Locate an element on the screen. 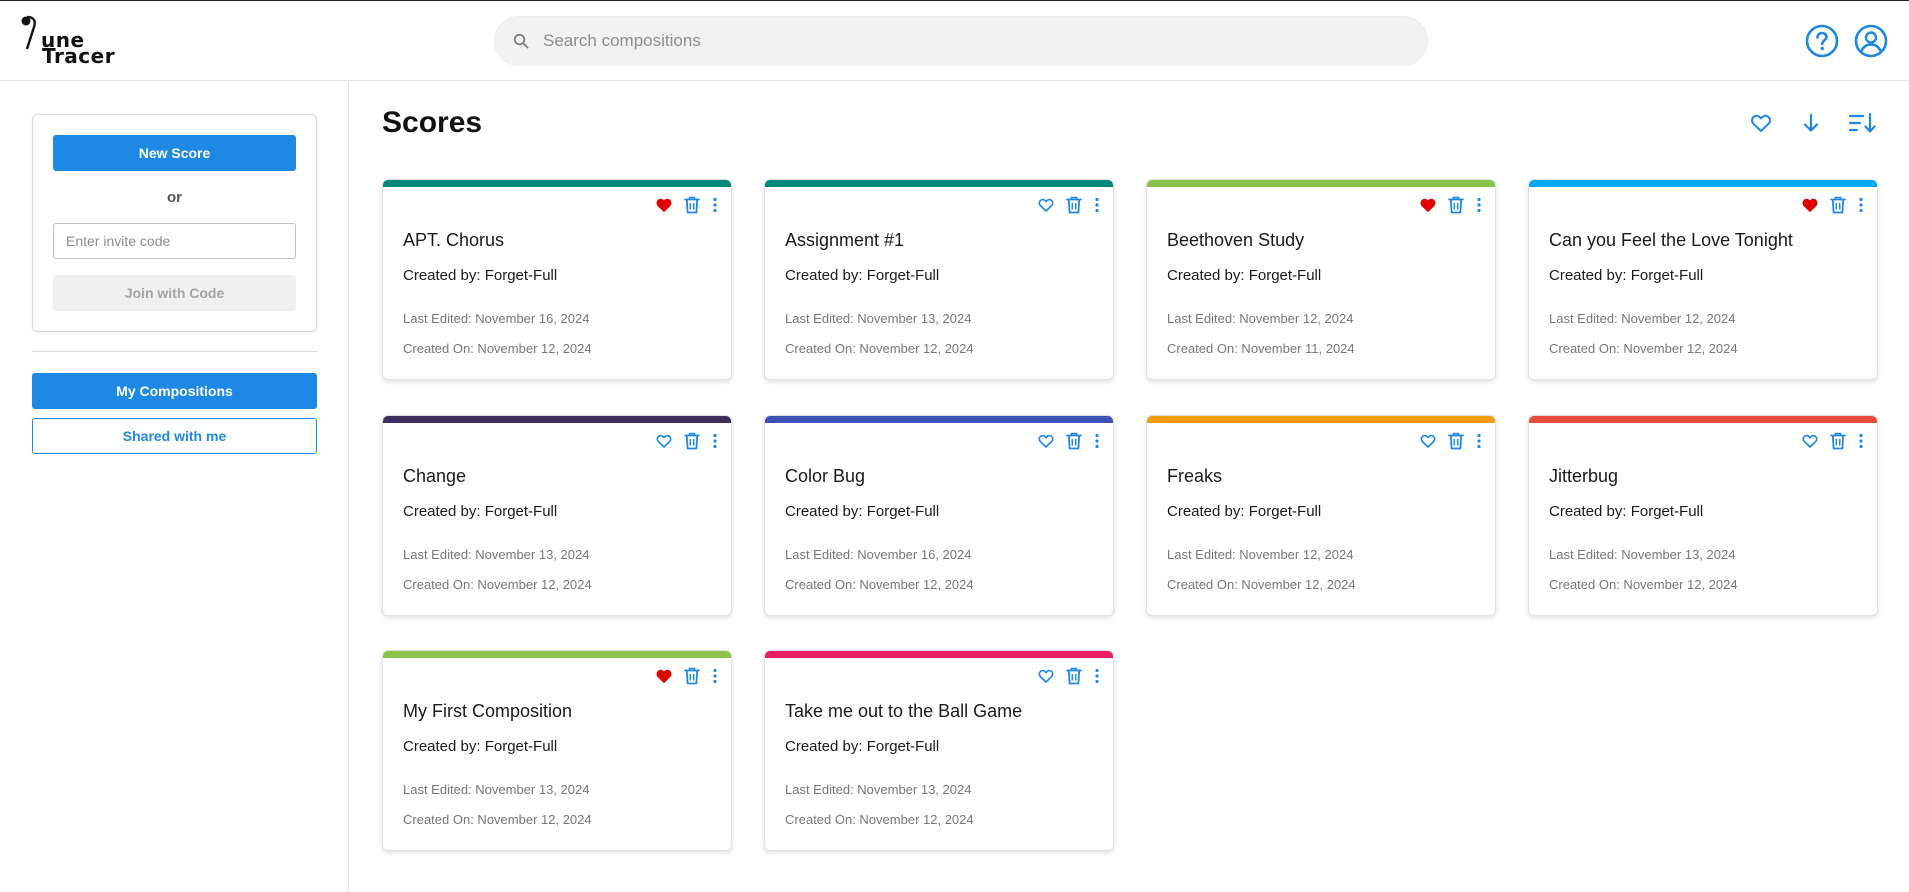 The width and height of the screenshot is (1909, 892). help-button is located at coordinates (1822, 41).